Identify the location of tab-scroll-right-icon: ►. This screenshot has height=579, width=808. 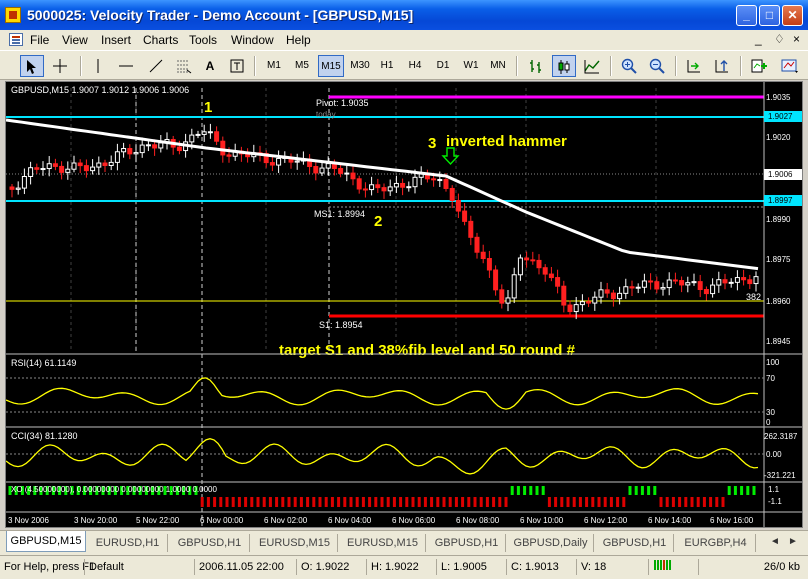
(793, 541).